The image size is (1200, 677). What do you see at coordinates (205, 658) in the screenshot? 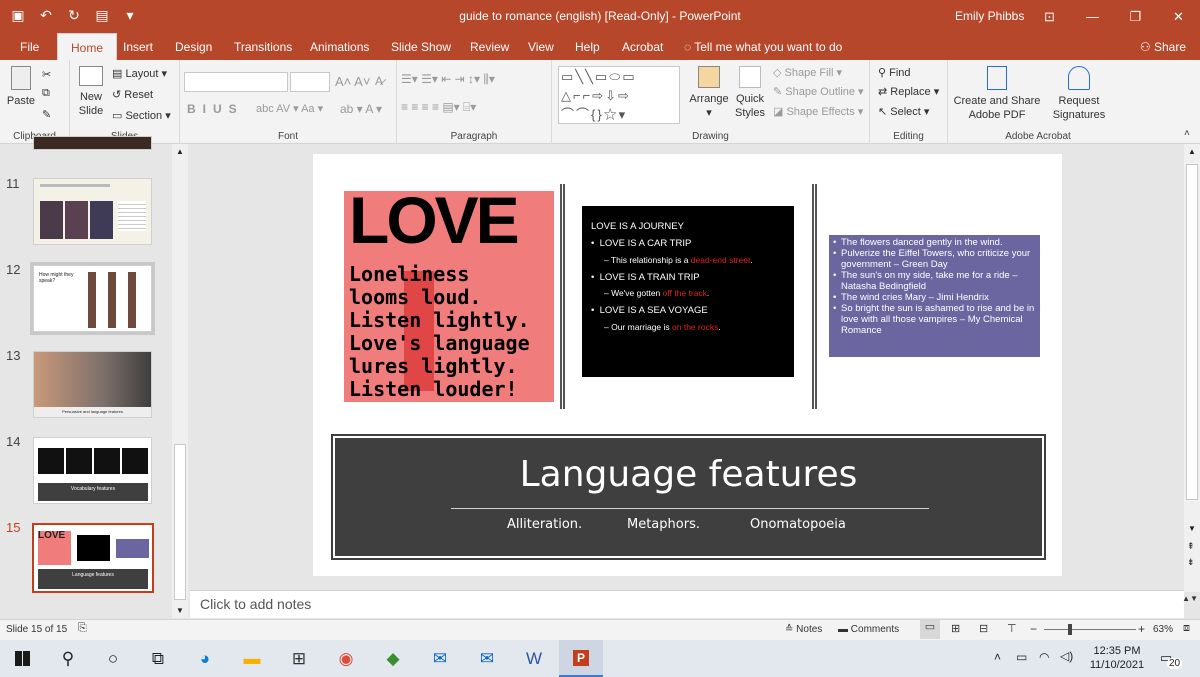
I see `edge-icon: ◕` at bounding box center [205, 658].